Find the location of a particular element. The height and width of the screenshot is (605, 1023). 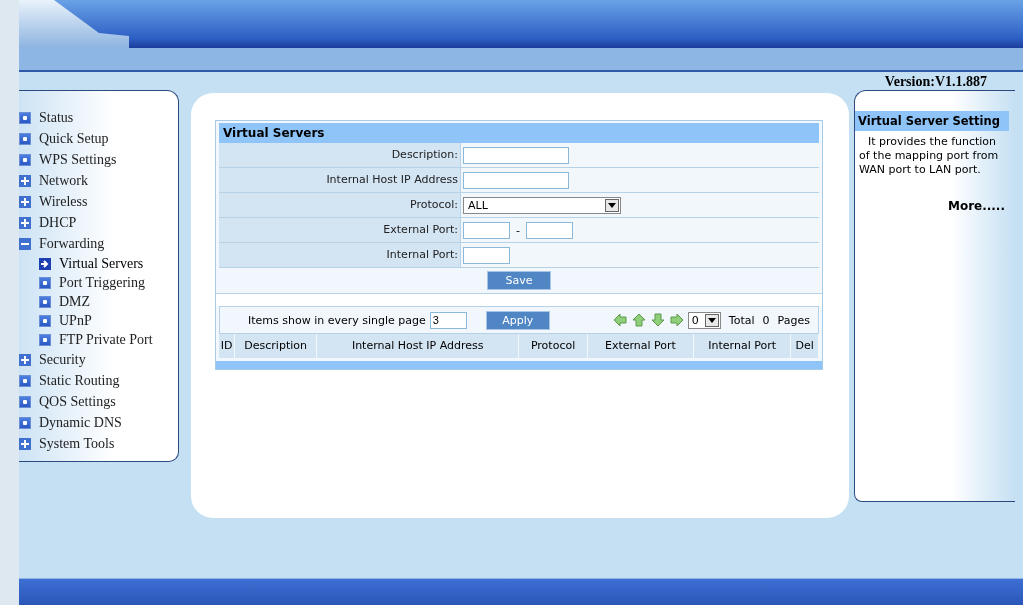

total-label: Total is located at coordinates (741, 320).